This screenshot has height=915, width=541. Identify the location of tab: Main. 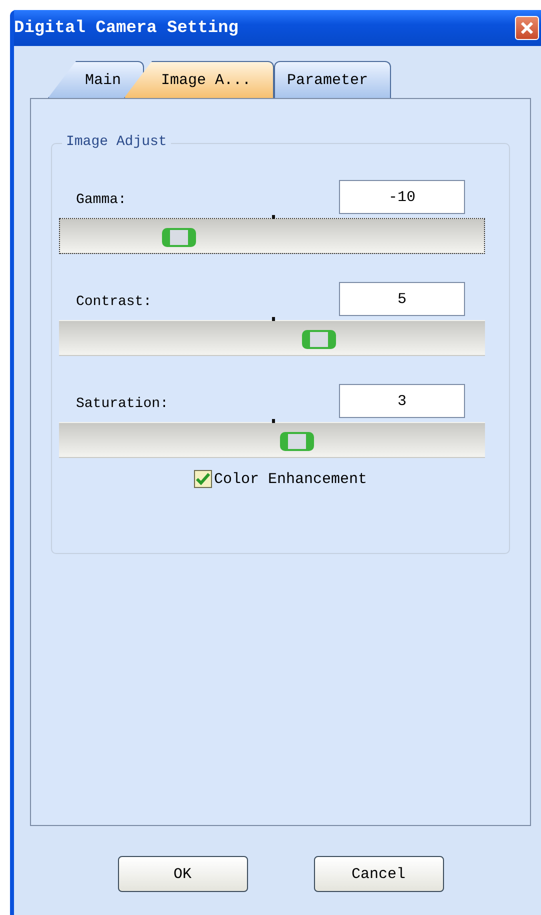
(96, 79).